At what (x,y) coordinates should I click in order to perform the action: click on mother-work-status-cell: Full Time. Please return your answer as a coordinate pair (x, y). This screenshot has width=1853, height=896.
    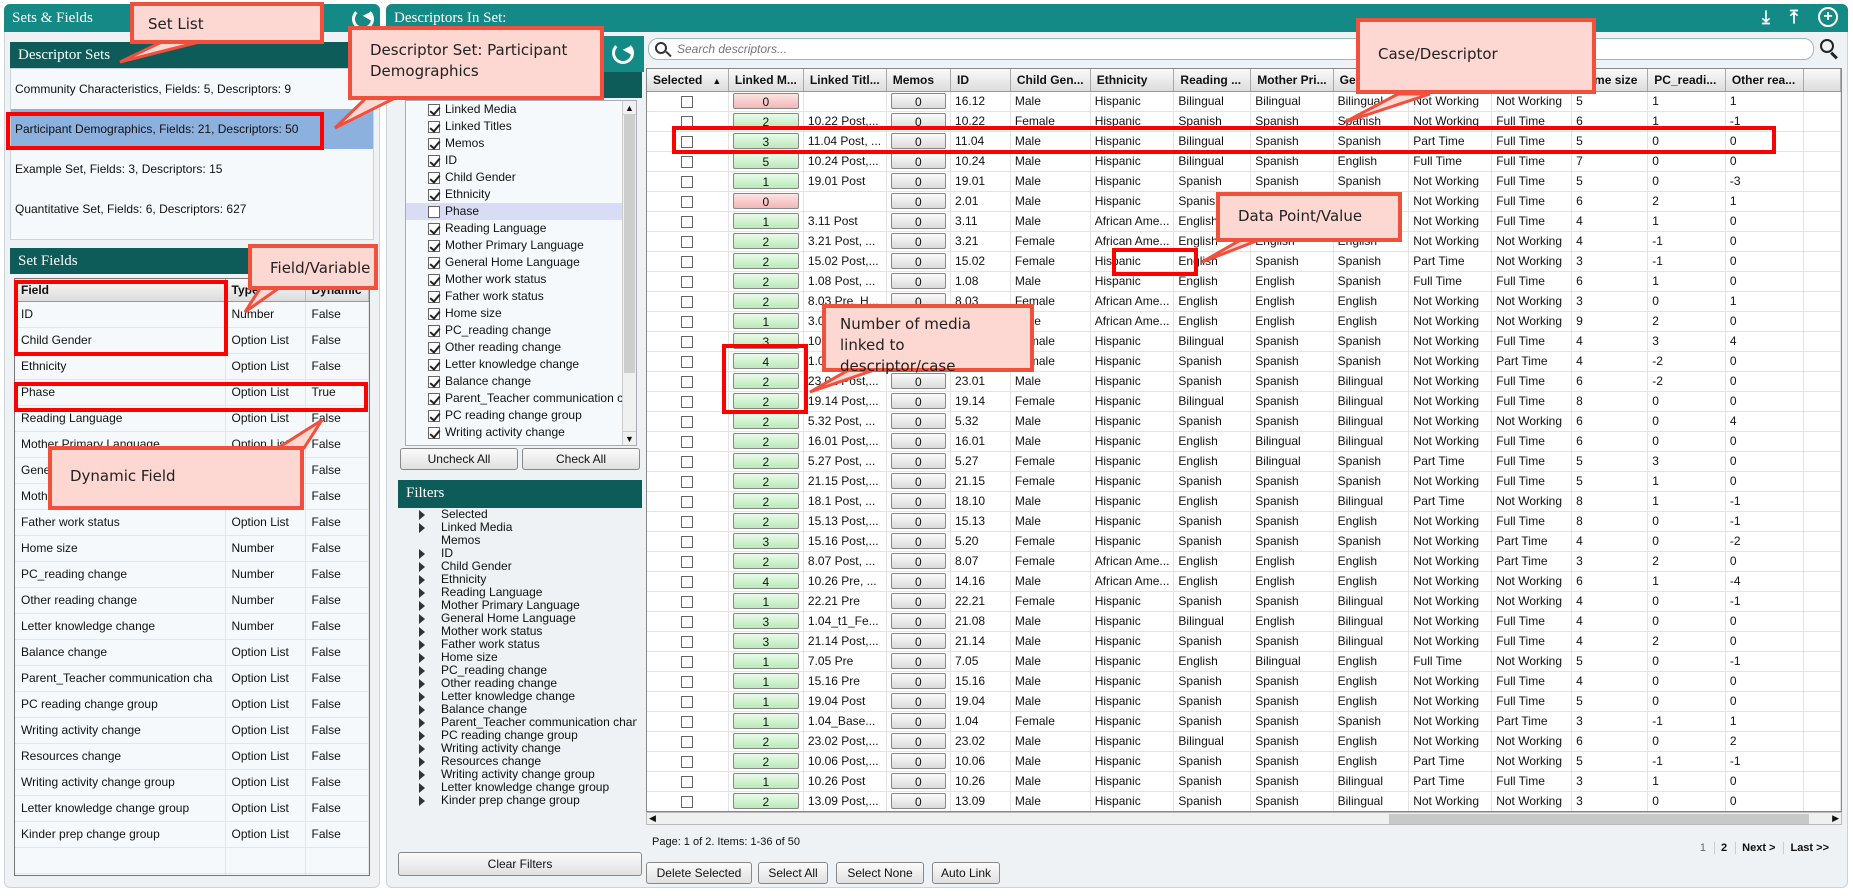
    Looking at the image, I should click on (1450, 281).